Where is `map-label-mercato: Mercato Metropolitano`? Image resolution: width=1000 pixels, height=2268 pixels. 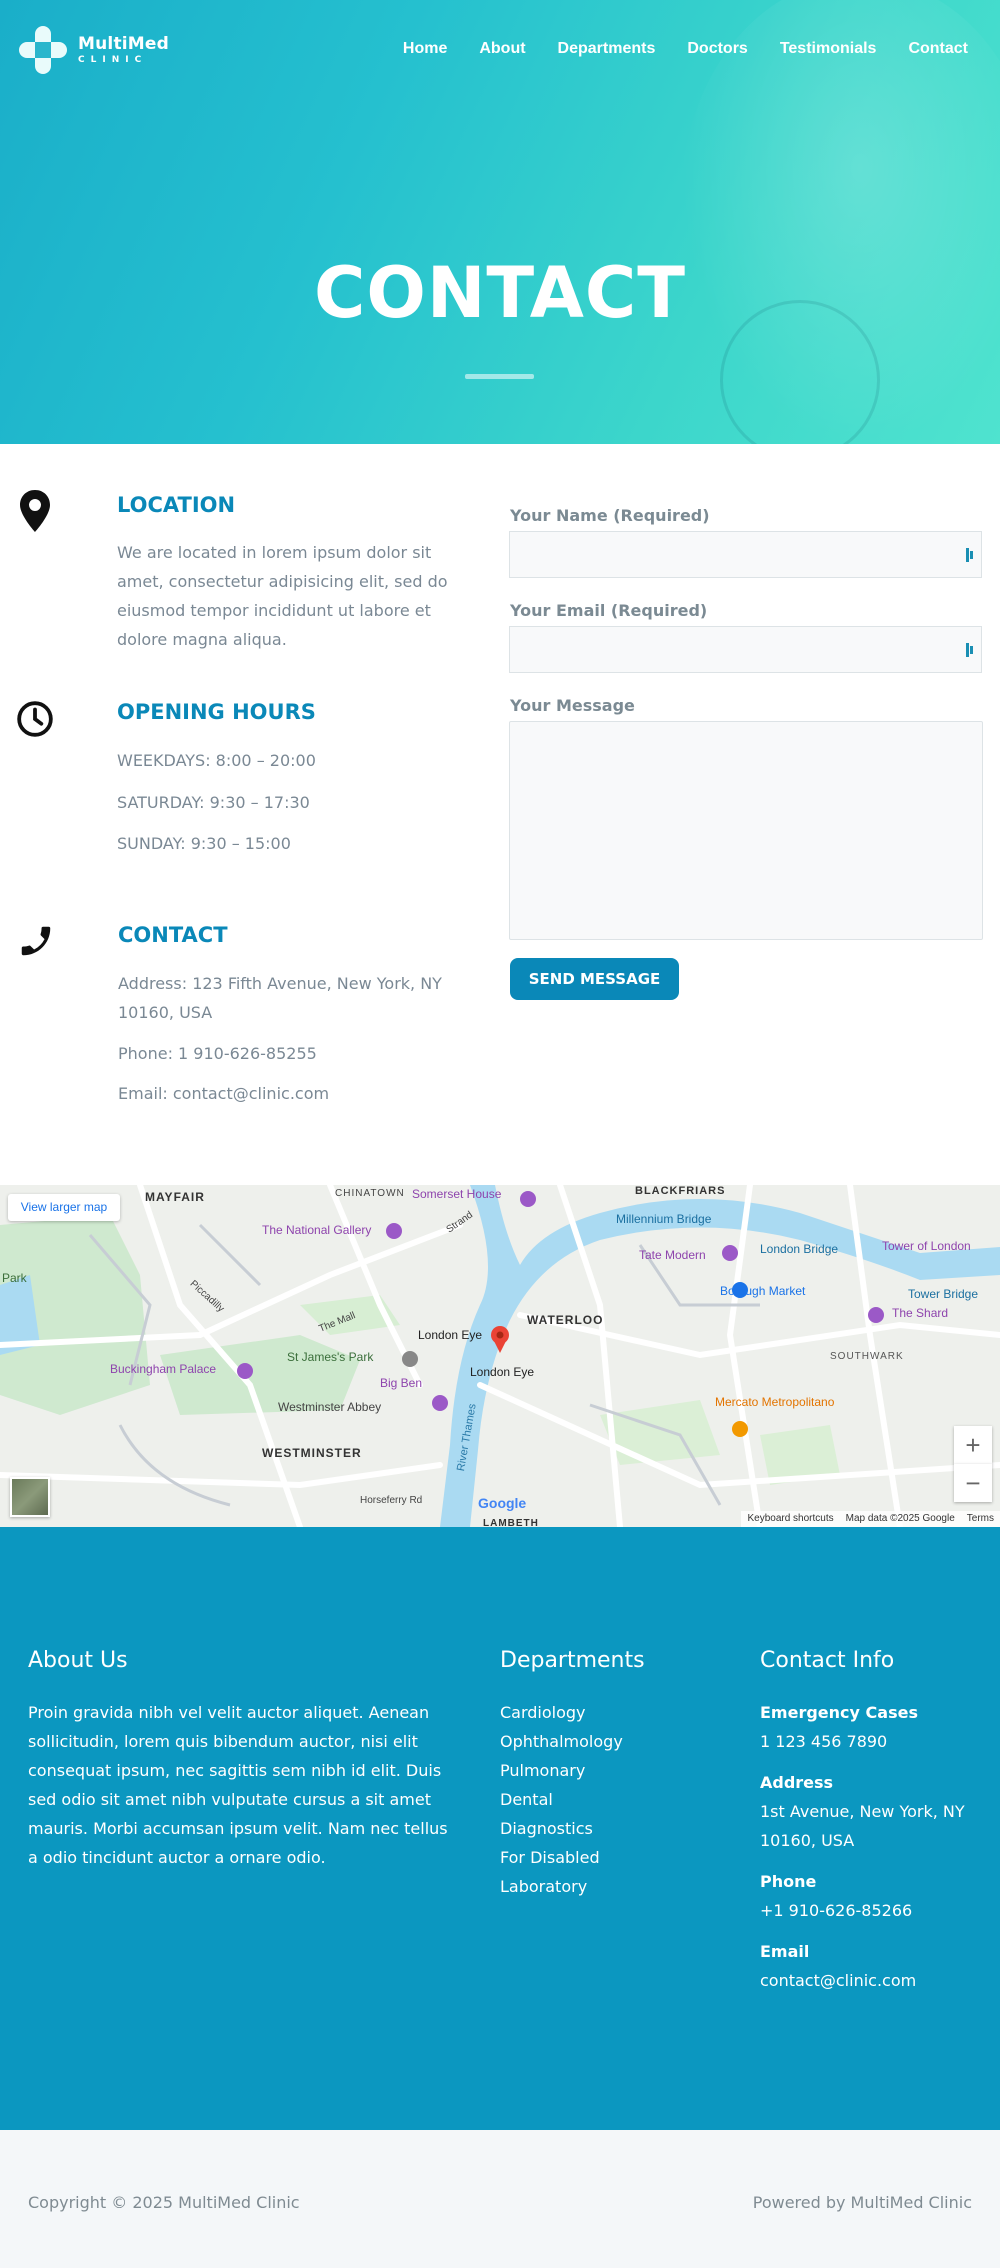 map-label-mercato: Mercato Metropolitano is located at coordinates (775, 1402).